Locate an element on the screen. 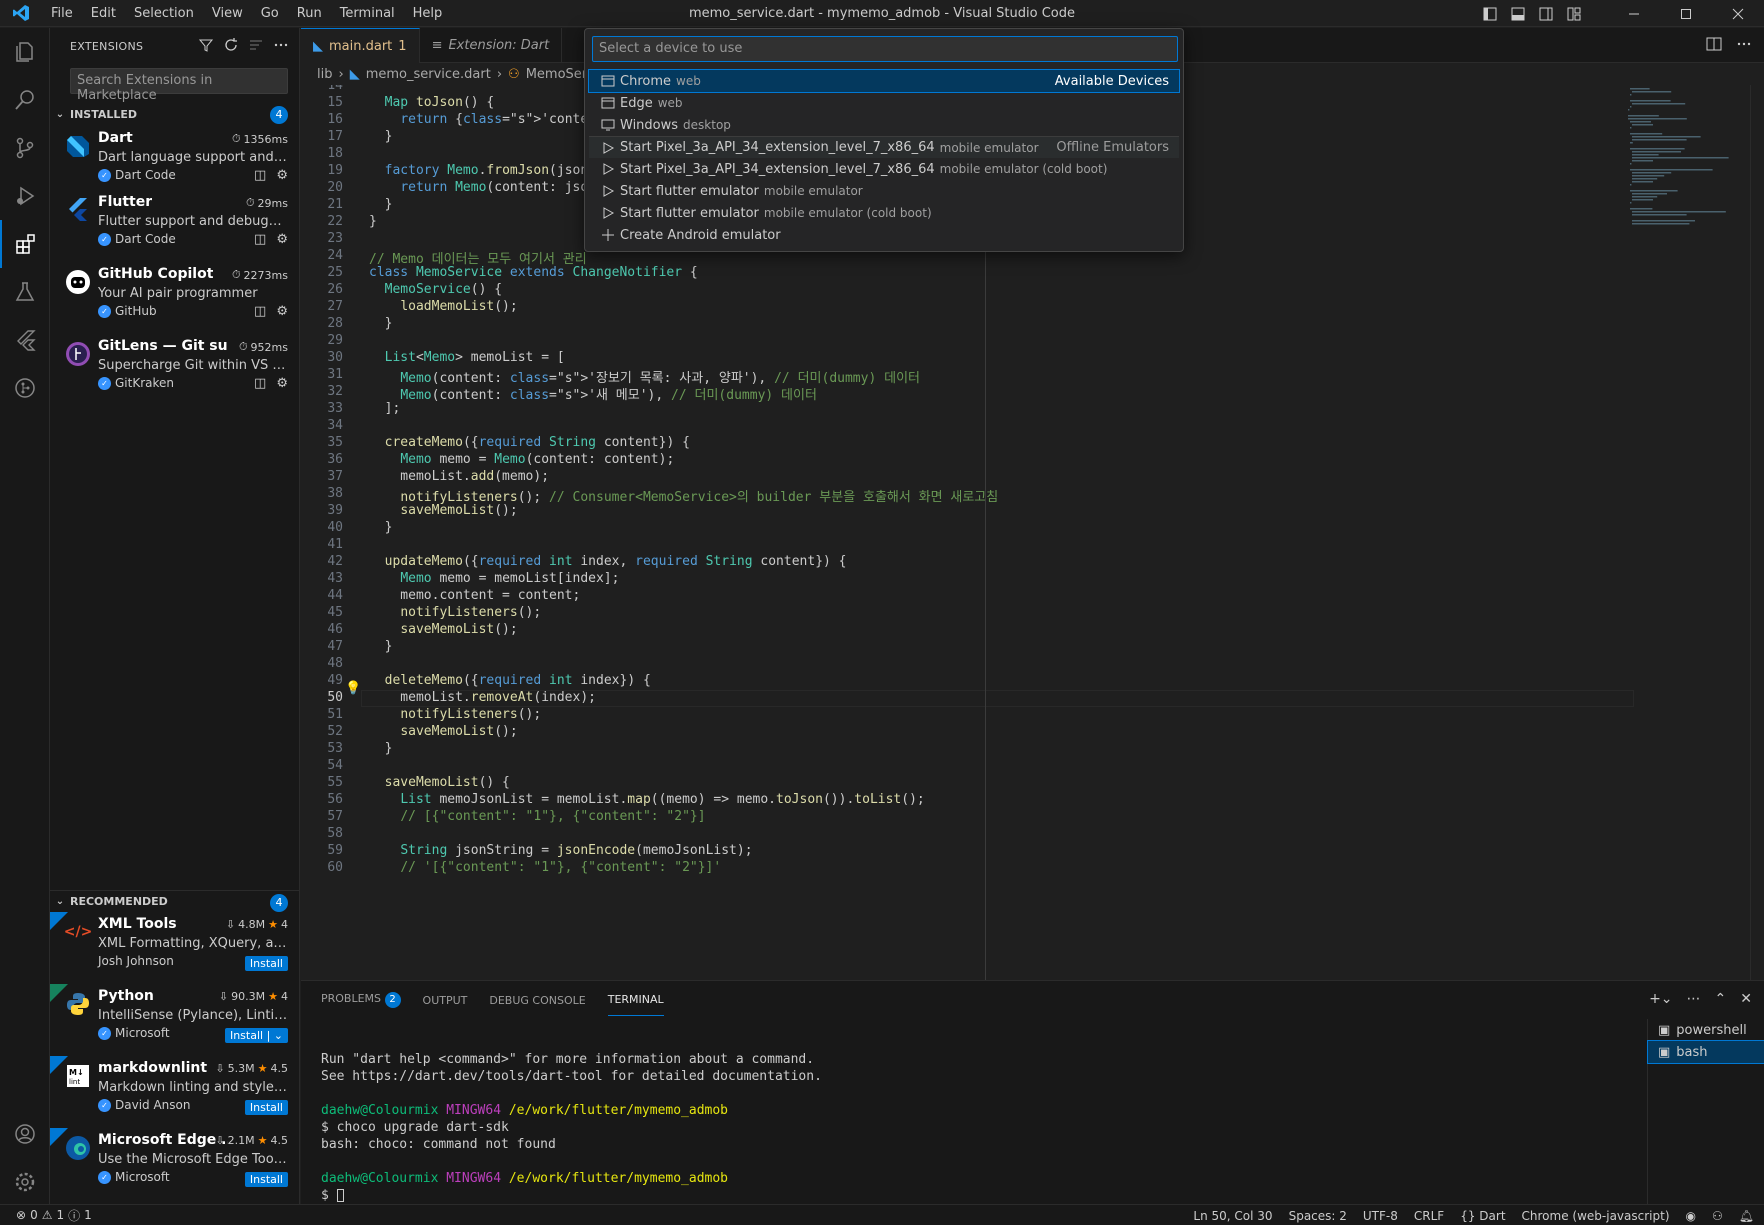 This screenshot has height=1225, width=1764. installed-section-header: ⌄ INSTALLED 4 is located at coordinates (175, 114).